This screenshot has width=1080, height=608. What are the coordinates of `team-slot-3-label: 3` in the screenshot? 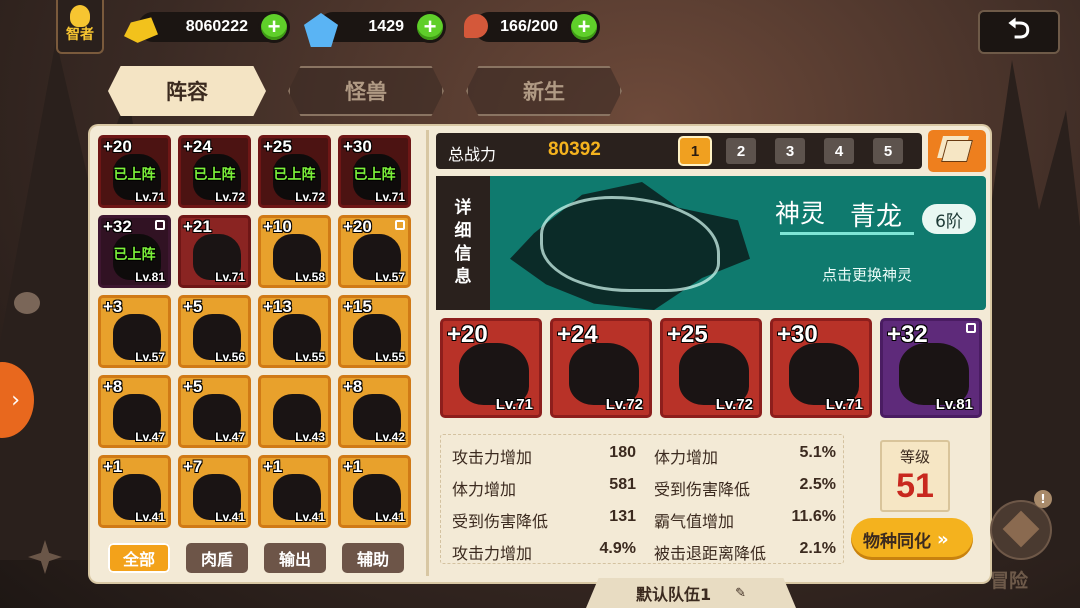 It's located at (790, 151).